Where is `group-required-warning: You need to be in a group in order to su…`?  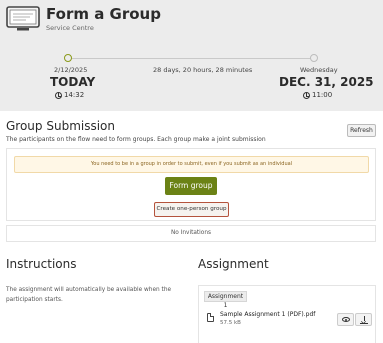
group-required-warning: You need to be in a group in order to su… is located at coordinates (191, 164).